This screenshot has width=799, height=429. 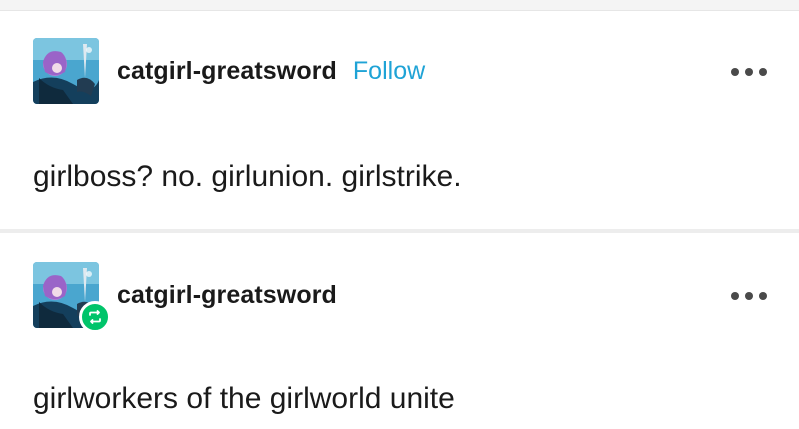 What do you see at coordinates (247, 176) in the screenshot?
I see `post-body: girlboss? no. girlunion. girlstrike.` at bounding box center [247, 176].